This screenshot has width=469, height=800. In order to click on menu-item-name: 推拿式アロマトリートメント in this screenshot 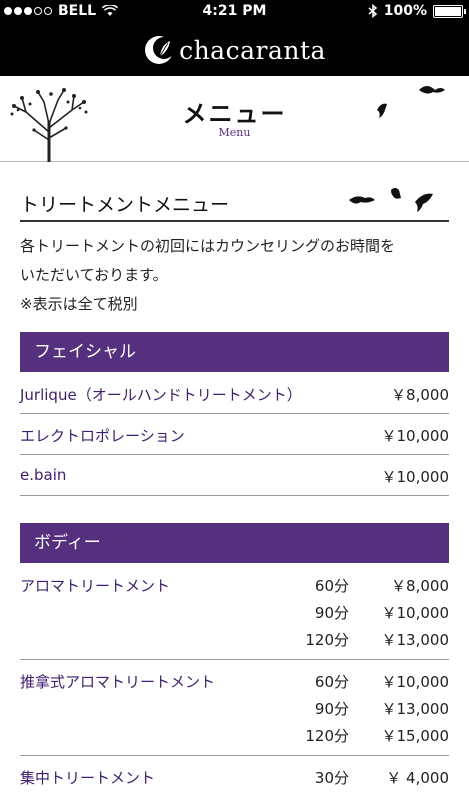, I will do `click(117, 681)`.